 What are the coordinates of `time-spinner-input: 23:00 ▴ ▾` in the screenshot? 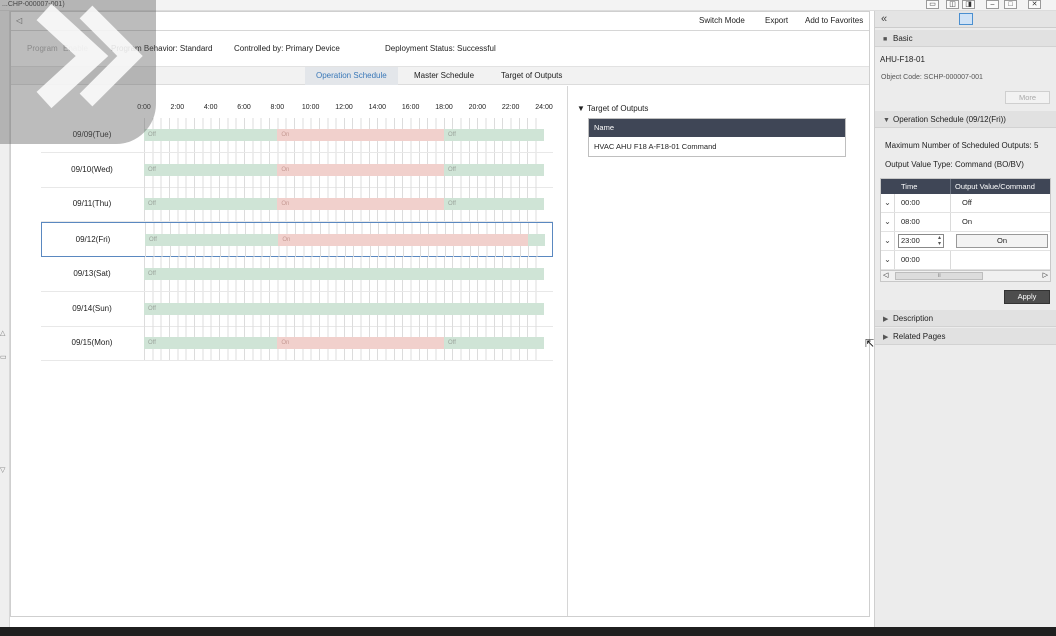 It's located at (921, 241).